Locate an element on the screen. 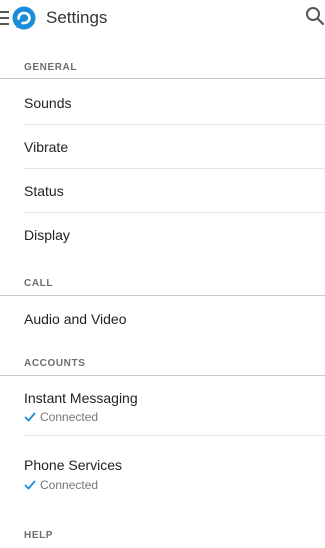 The height and width of the screenshot is (548, 325). section-header-call: CALL is located at coordinates (39, 283).